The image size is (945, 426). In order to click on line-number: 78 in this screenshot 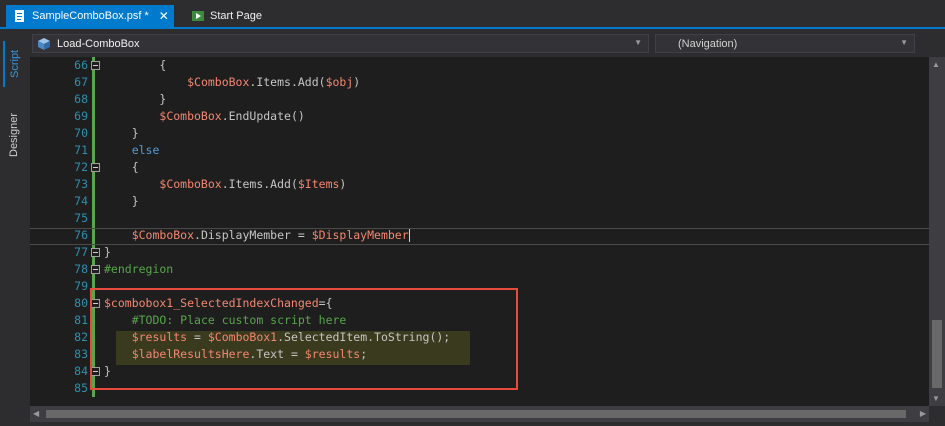, I will do `click(81, 269)`.